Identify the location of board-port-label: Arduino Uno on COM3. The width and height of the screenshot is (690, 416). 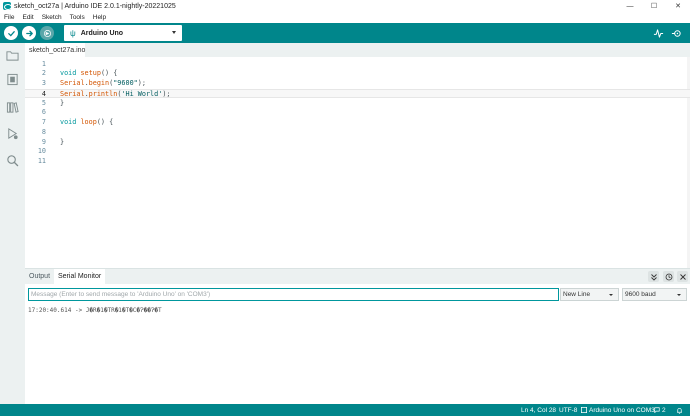
(622, 410).